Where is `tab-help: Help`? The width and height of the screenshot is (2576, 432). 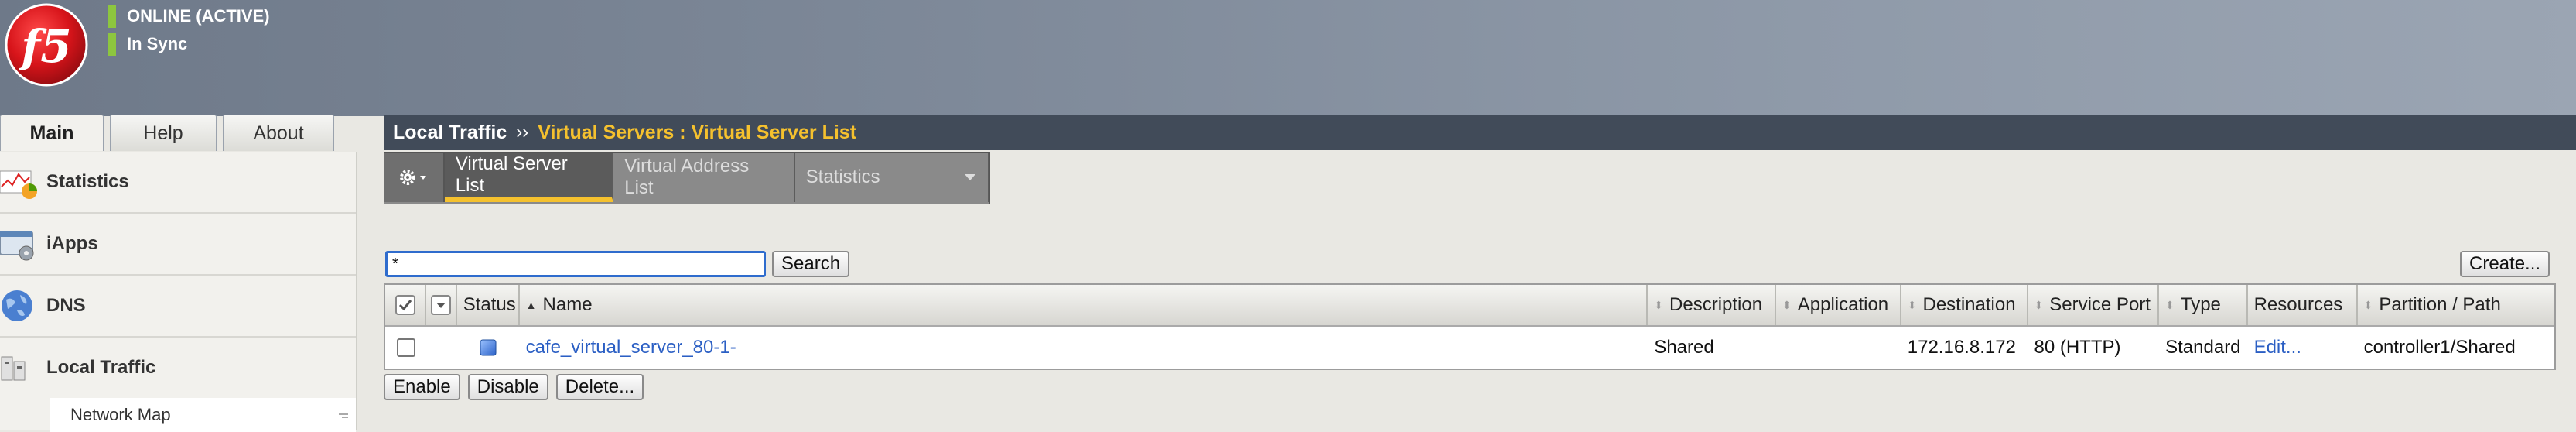 tab-help: Help is located at coordinates (163, 133).